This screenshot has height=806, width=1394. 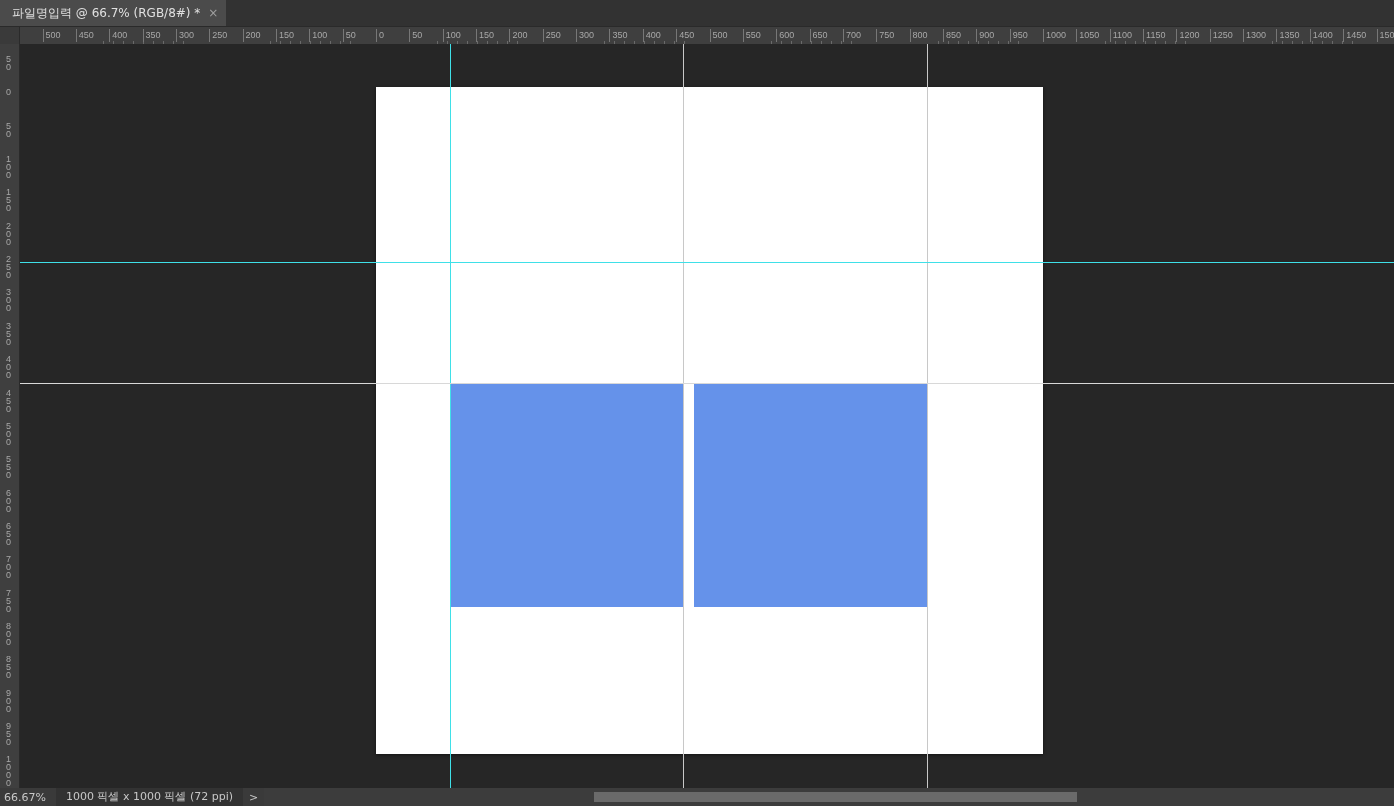 What do you see at coordinates (150, 797) in the screenshot?
I see `document-info: 1000 픽셀 x 1000 픽셀 (72 ppi)` at bounding box center [150, 797].